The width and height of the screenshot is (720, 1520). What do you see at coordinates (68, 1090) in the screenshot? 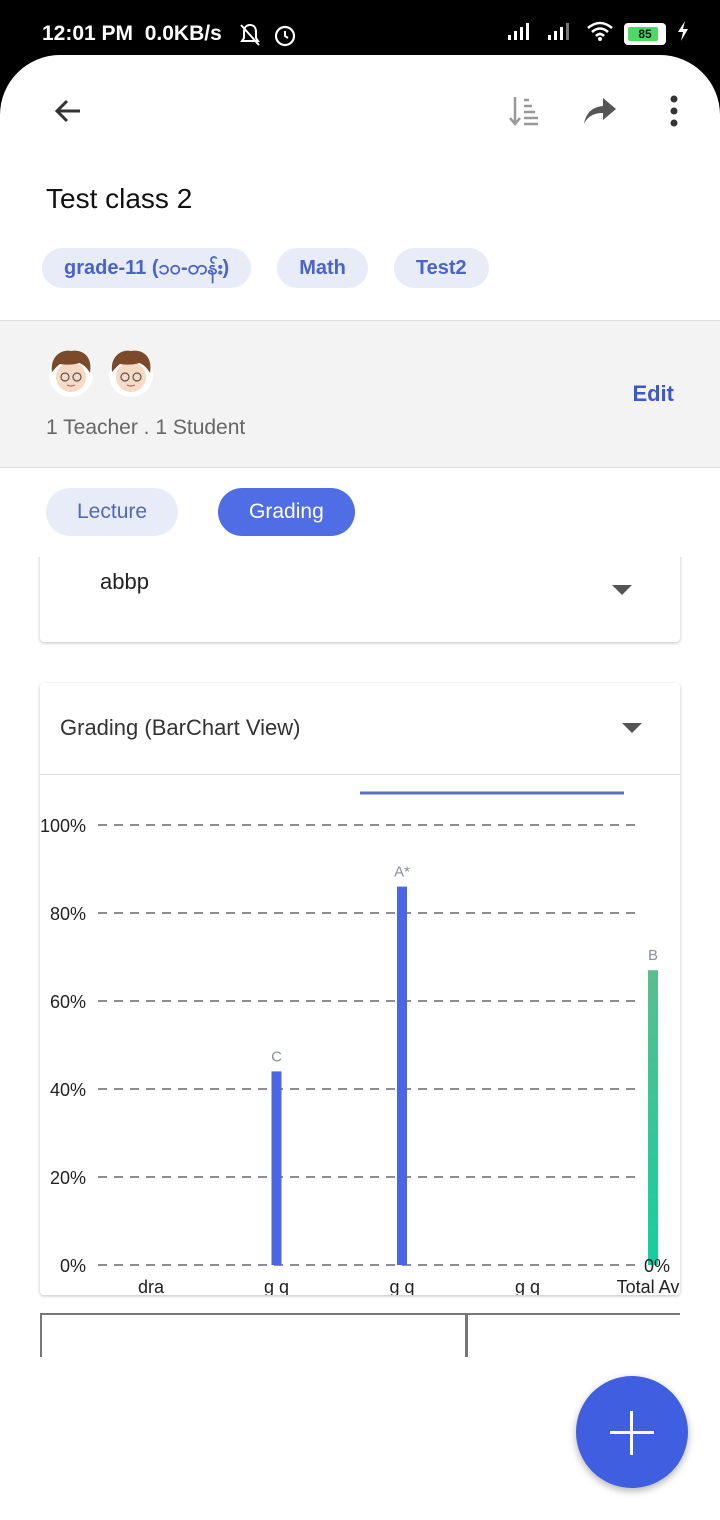
I see `y-tick-label: 40%` at bounding box center [68, 1090].